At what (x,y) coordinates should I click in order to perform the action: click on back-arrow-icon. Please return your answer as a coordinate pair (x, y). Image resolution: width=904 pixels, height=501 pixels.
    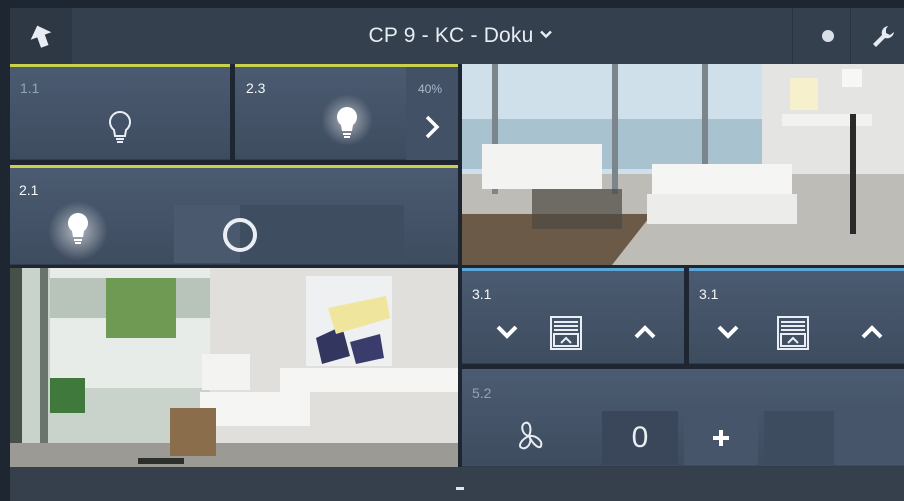
    Looking at the image, I should click on (41, 36).